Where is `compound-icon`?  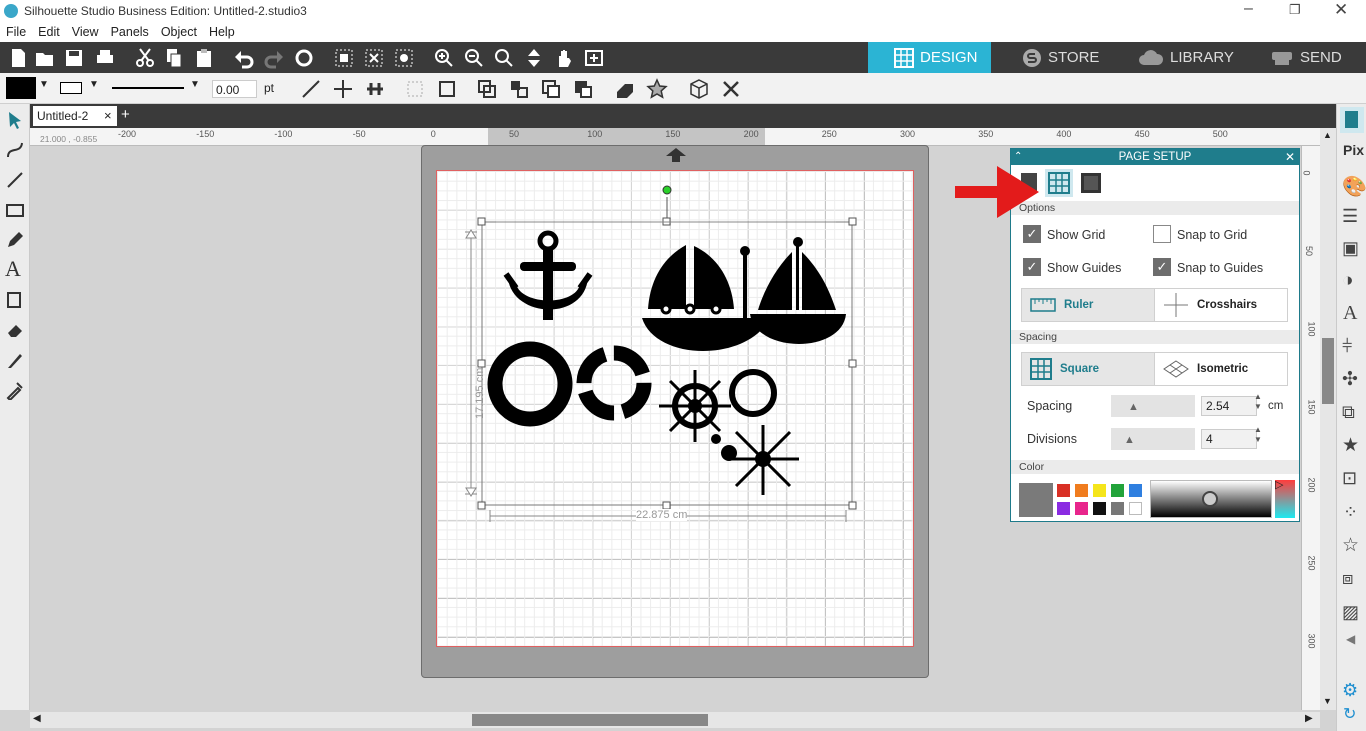
compound-icon is located at coordinates (487, 89).